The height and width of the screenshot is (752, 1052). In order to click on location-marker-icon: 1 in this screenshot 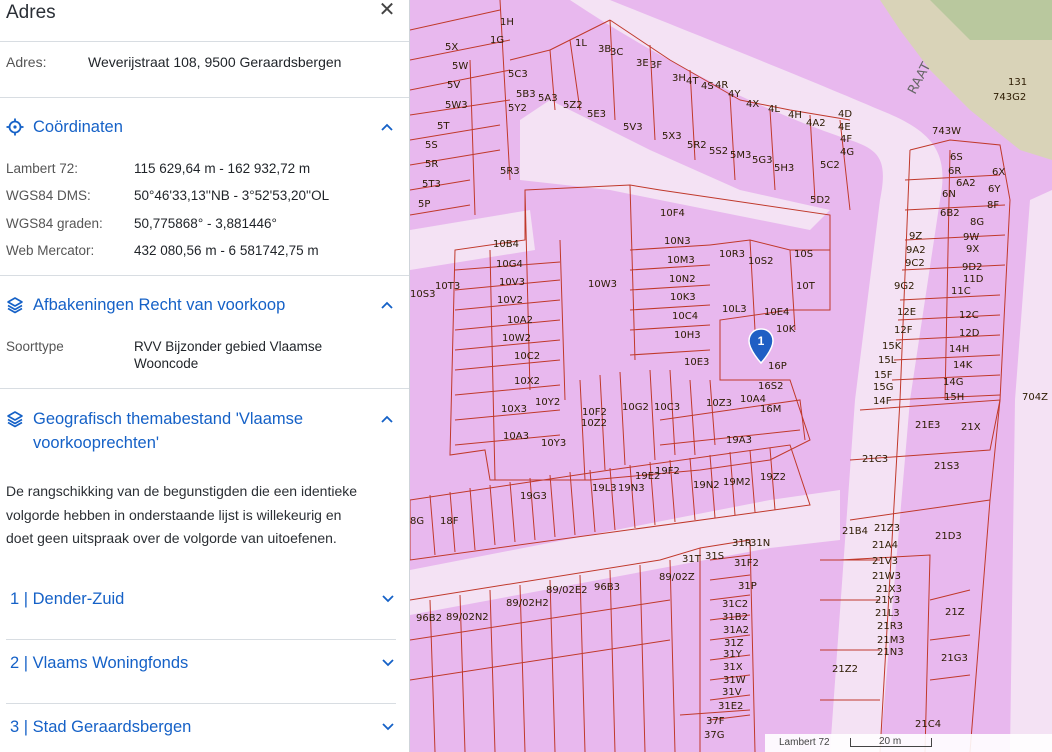, I will do `click(761, 346)`.